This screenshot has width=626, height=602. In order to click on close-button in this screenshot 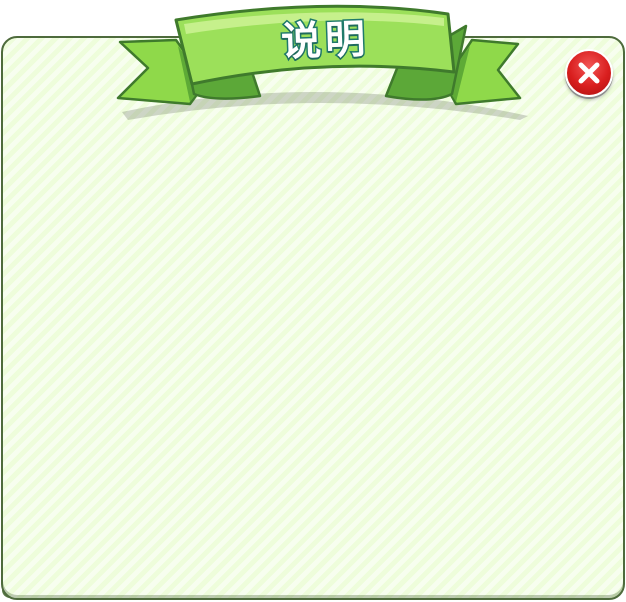, I will do `click(589, 73)`.